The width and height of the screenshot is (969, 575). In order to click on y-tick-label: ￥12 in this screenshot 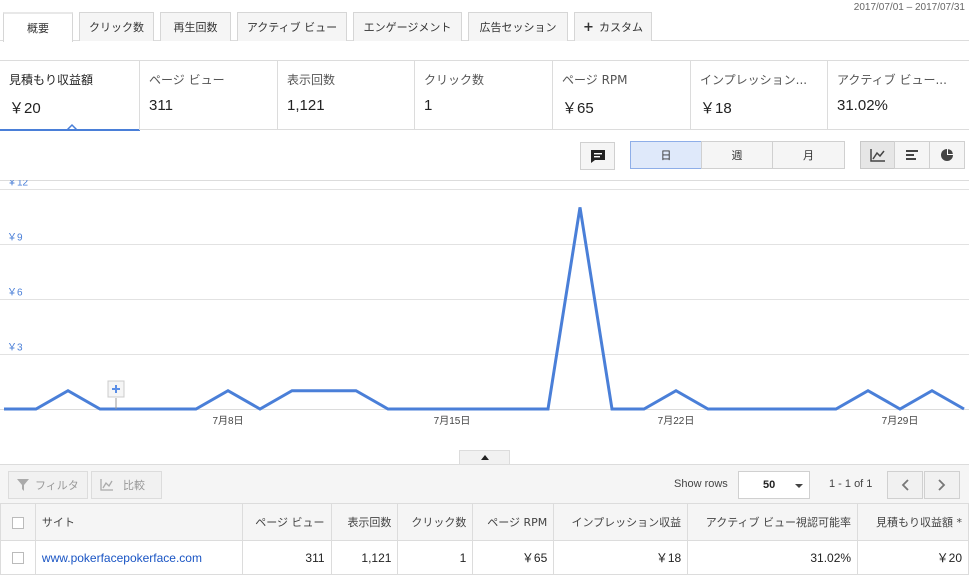, I will do `click(18, 184)`.